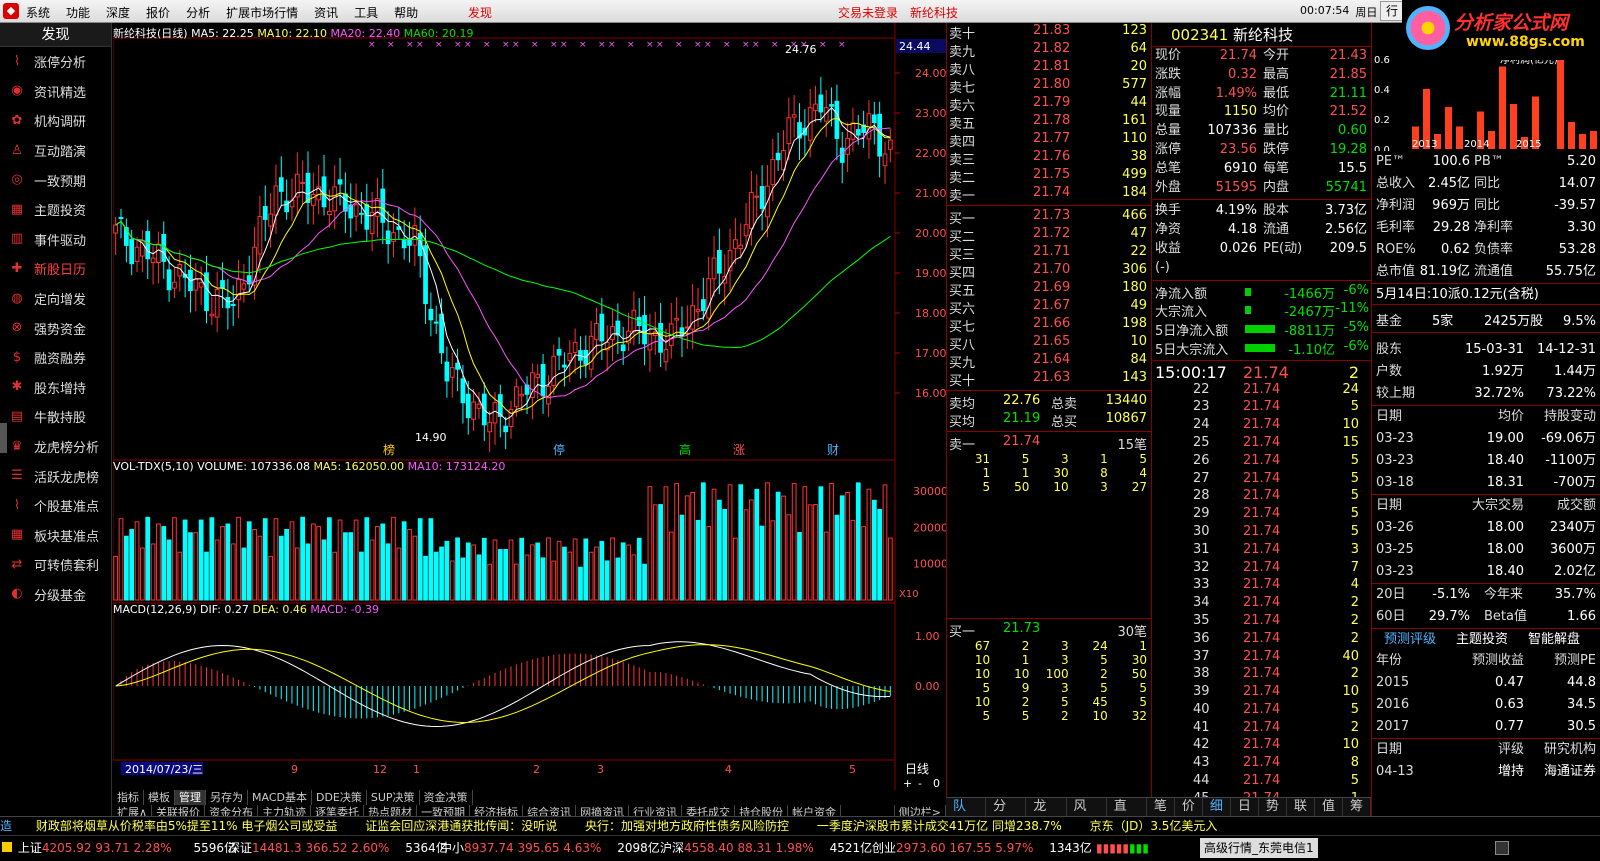 The image size is (1600, 861). What do you see at coordinates (55, 358) in the screenshot?
I see `sidebar-item: $ 融资融券` at bounding box center [55, 358].